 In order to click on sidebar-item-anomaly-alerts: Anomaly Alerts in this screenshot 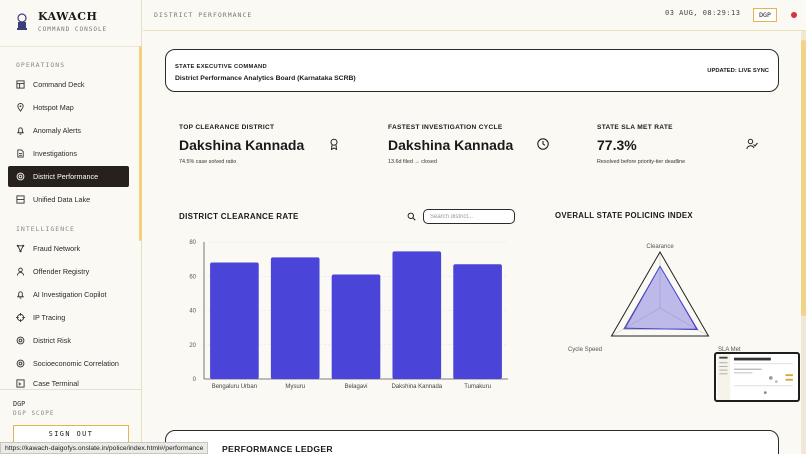, I will do `click(68, 130)`.